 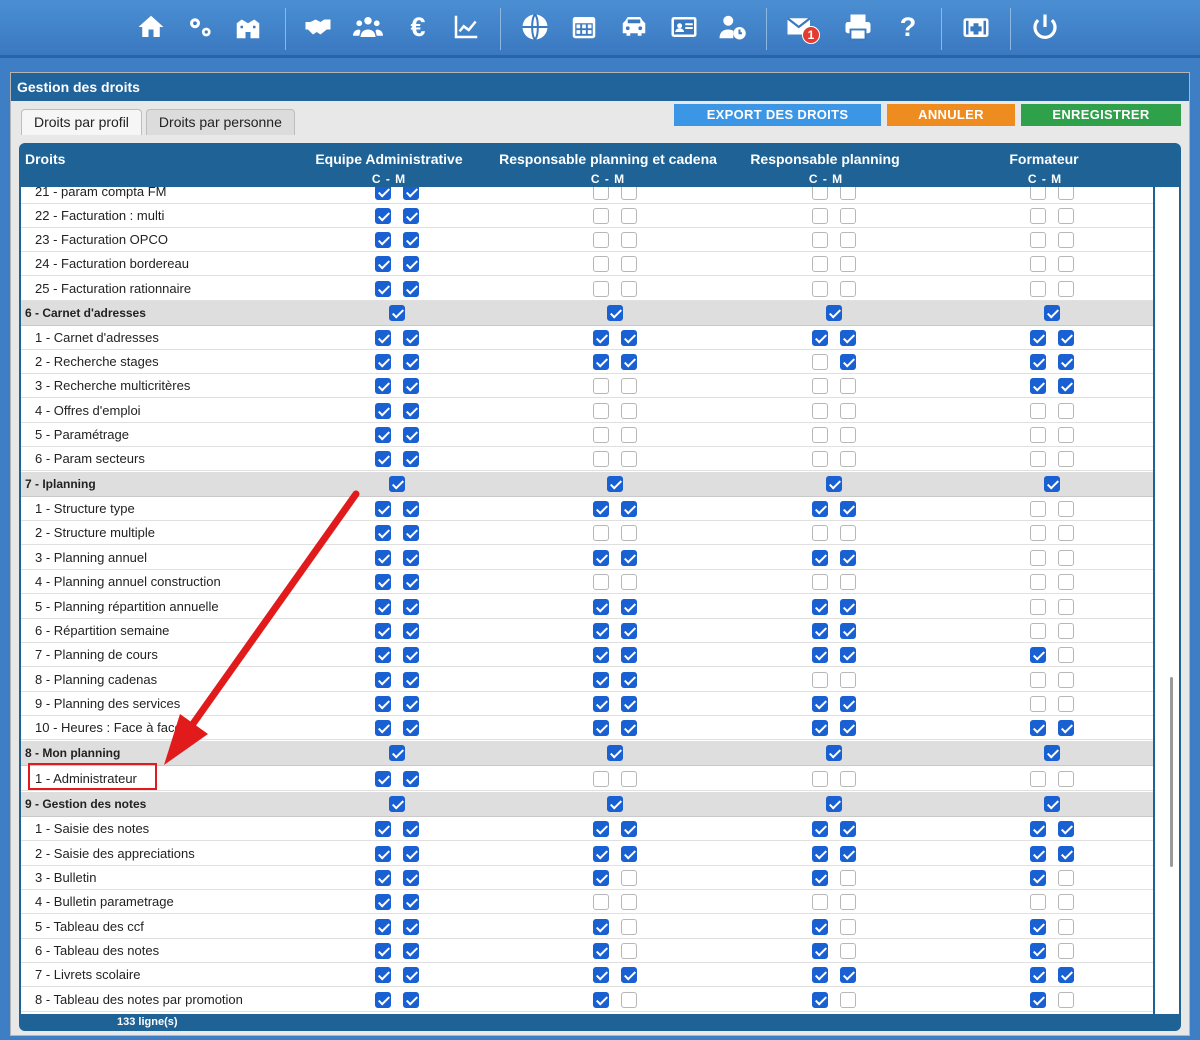 I want to click on id-card-icon, so click(x=684, y=27).